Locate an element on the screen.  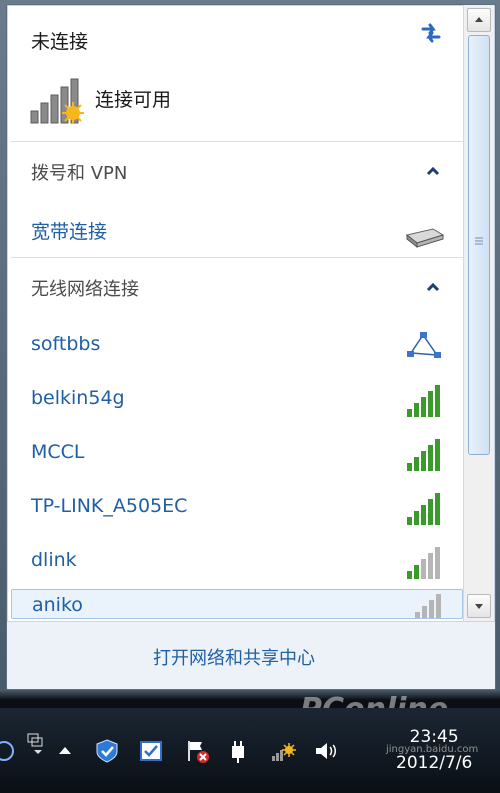
network-name: MCCL is located at coordinates (58, 452).